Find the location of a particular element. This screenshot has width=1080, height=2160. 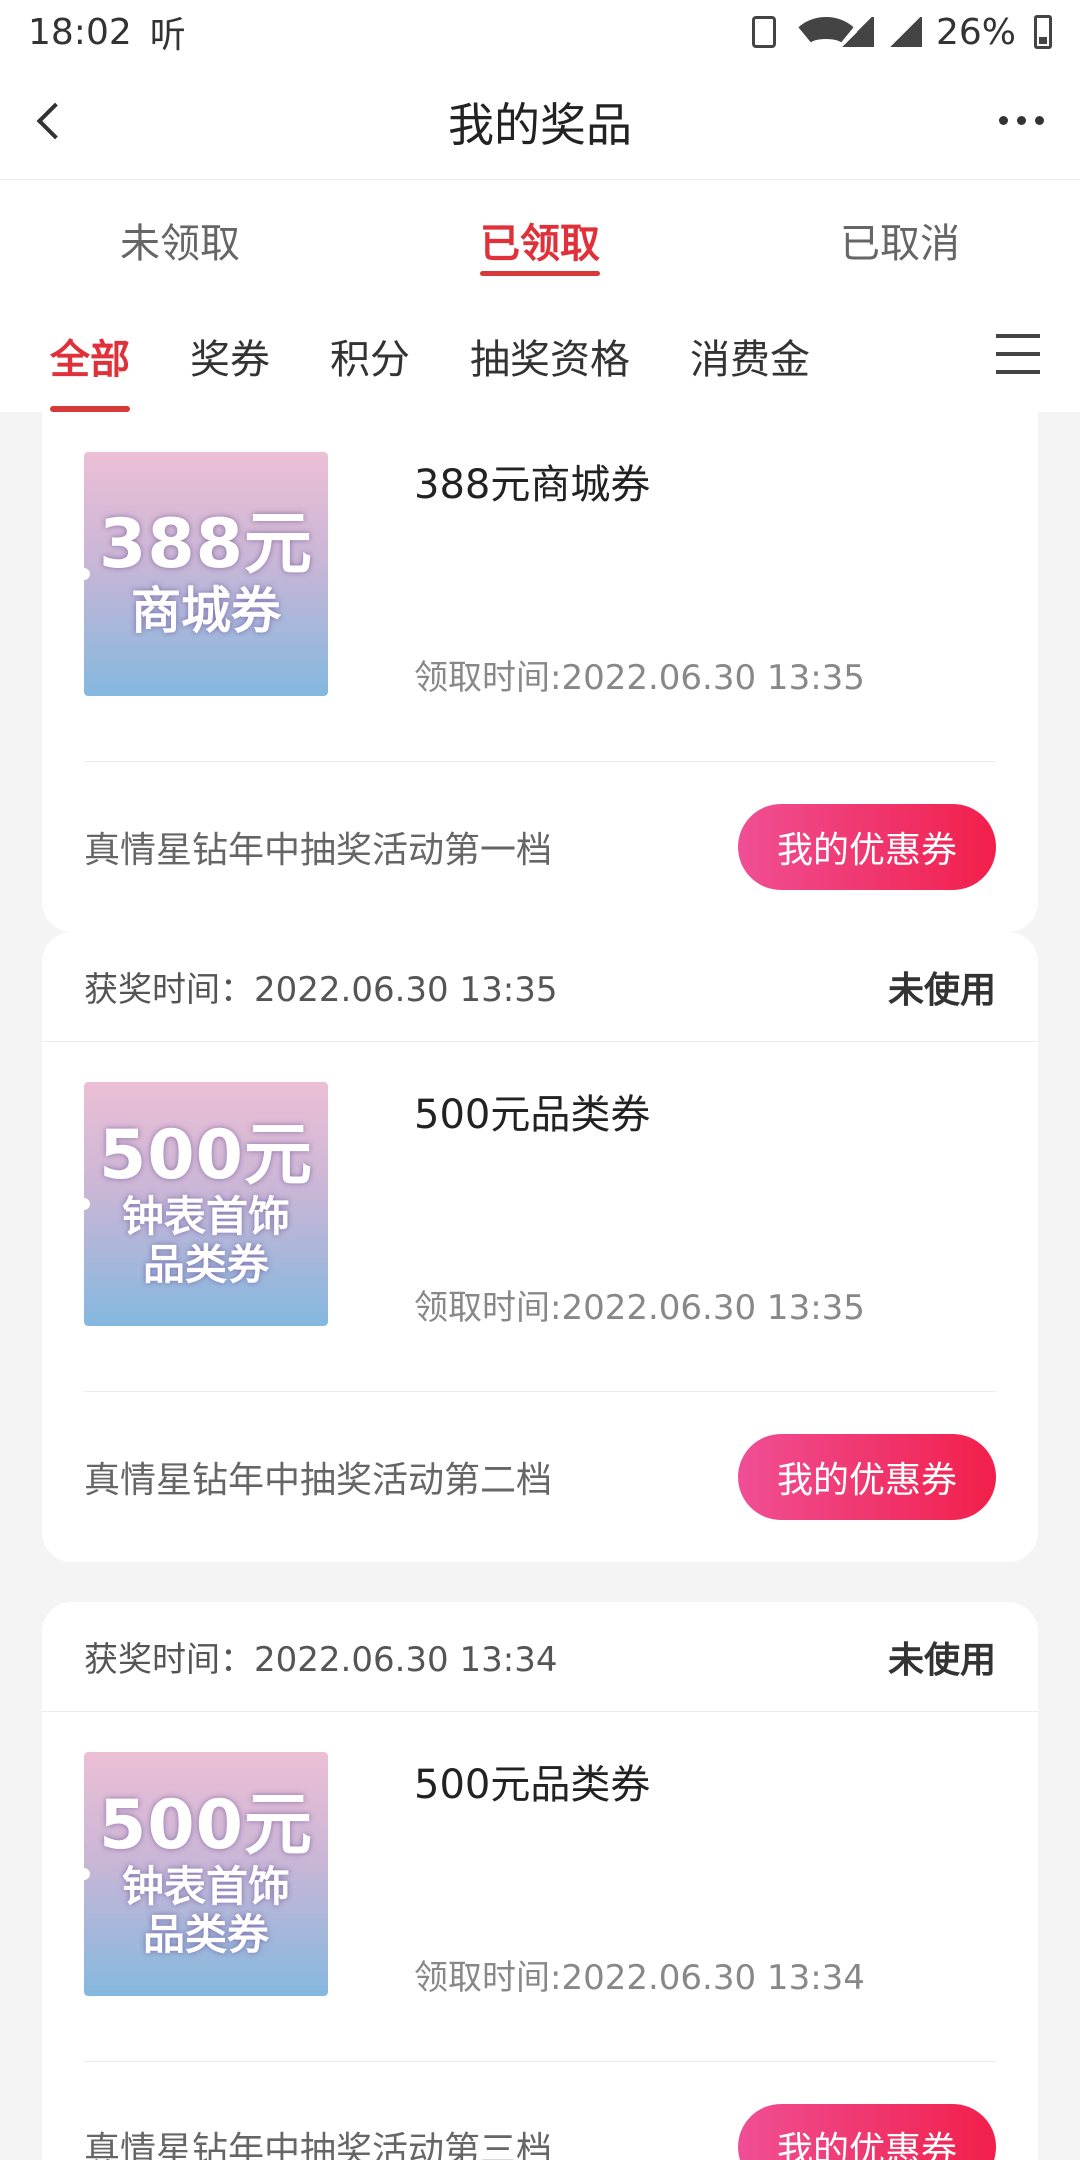

claim-time: 领取时间:2022.06.30 13:34 is located at coordinates (639, 1978).